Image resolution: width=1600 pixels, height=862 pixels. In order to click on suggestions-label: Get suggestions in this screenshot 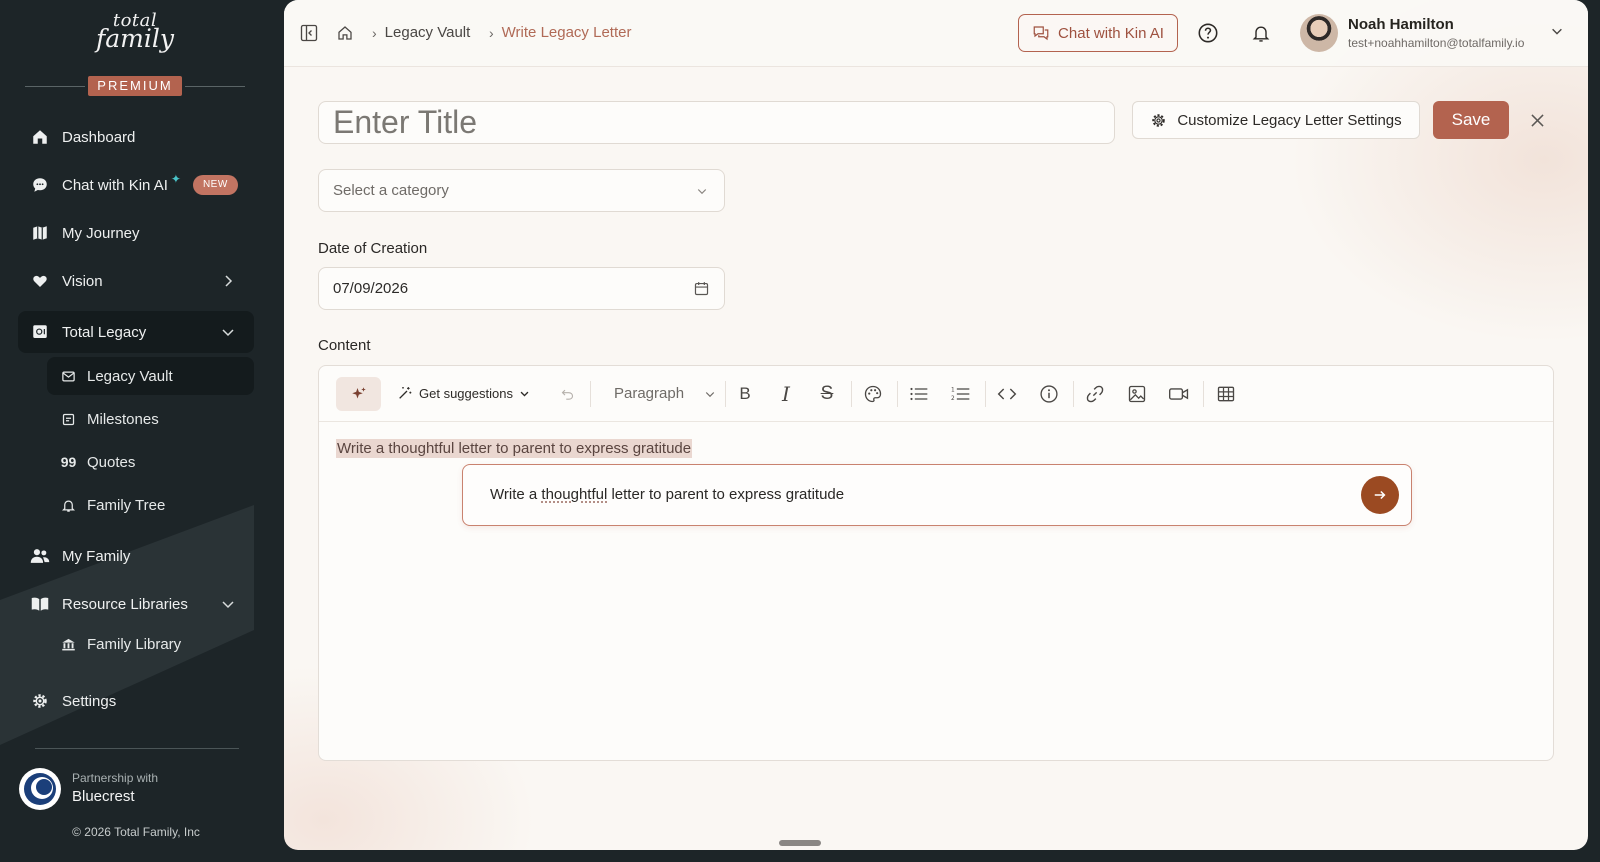, I will do `click(466, 393)`.